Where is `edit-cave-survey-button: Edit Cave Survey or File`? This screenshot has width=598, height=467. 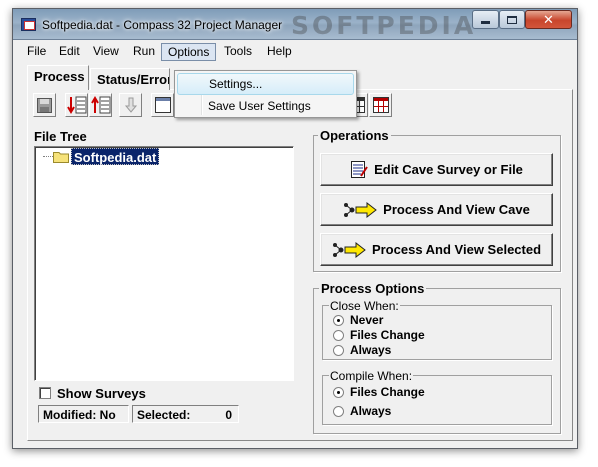
edit-cave-survey-button: Edit Cave Survey or File is located at coordinates (436, 169).